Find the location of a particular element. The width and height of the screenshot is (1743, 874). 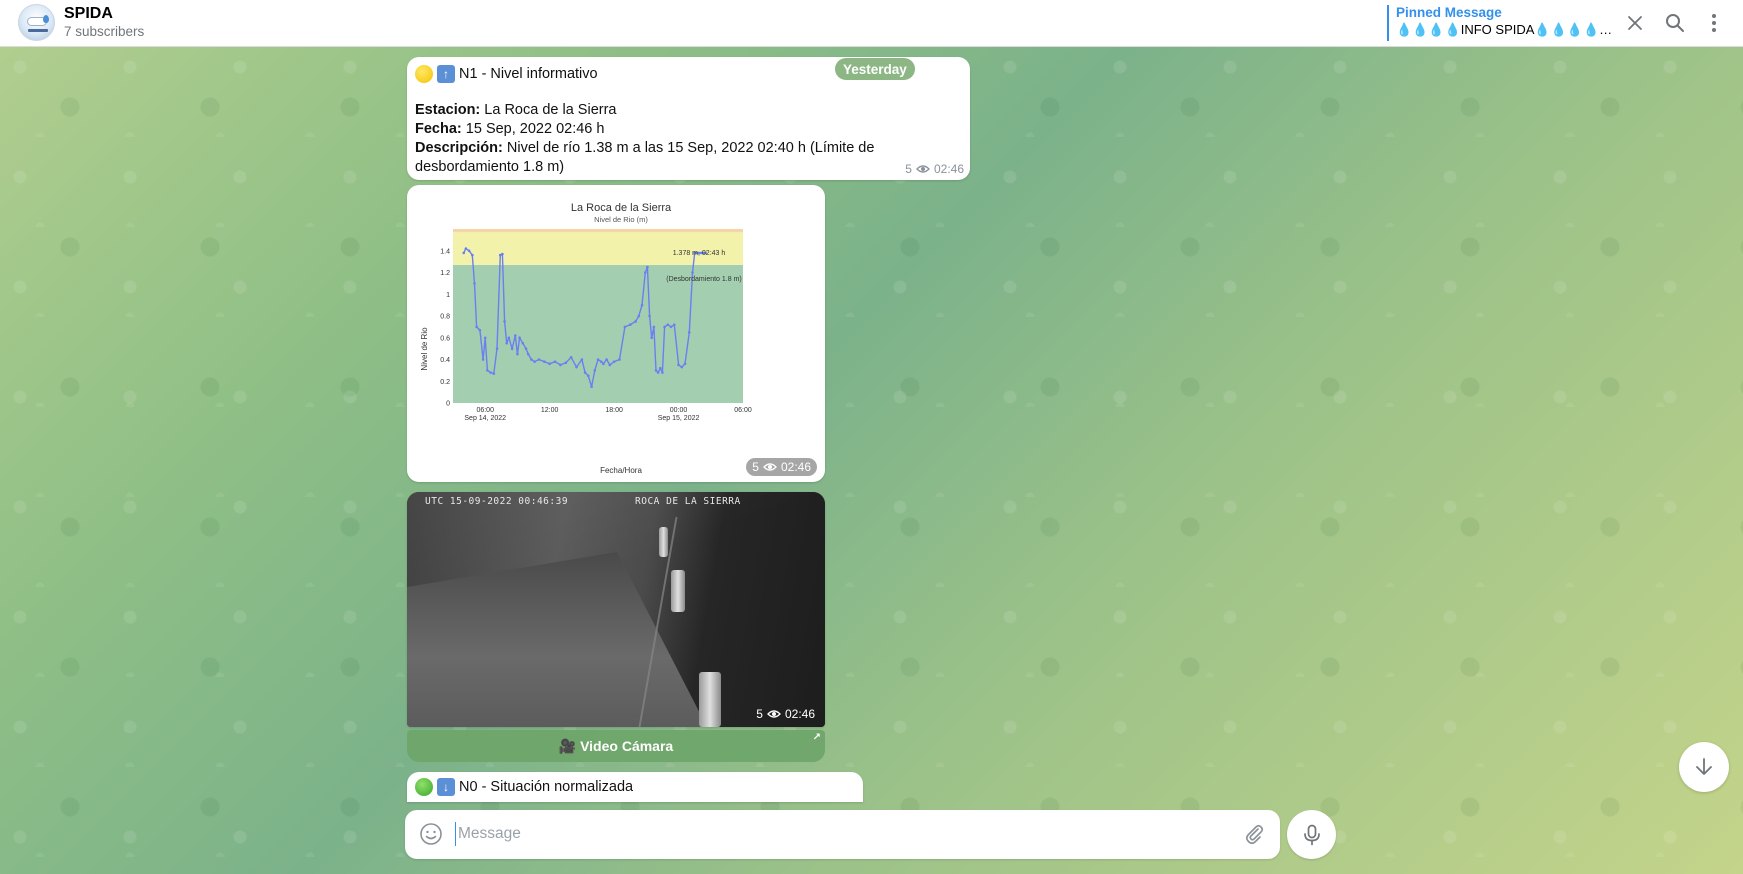

x-tick-label: 12:00 is located at coordinates (550, 410).